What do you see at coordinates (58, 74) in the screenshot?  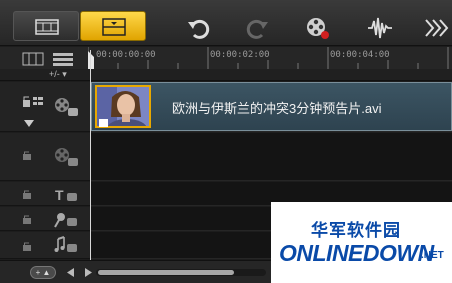 I see `zoom-control: +/- ▾` at bounding box center [58, 74].